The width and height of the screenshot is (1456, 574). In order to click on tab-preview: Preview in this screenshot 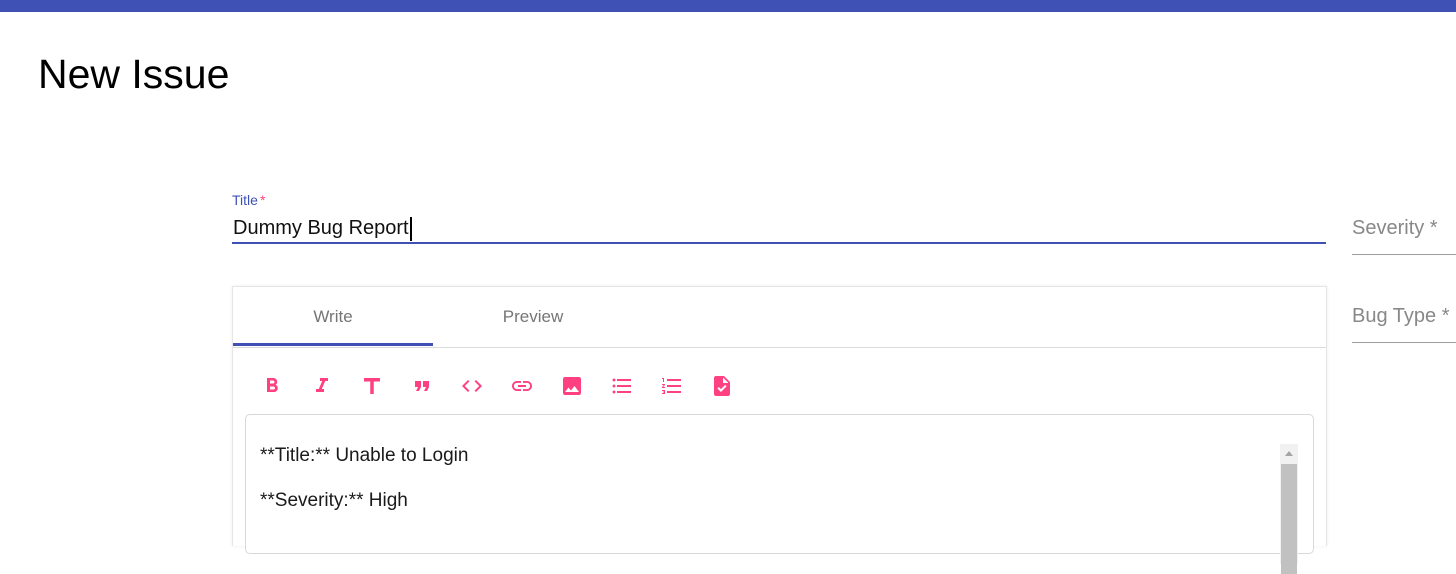, I will do `click(533, 317)`.